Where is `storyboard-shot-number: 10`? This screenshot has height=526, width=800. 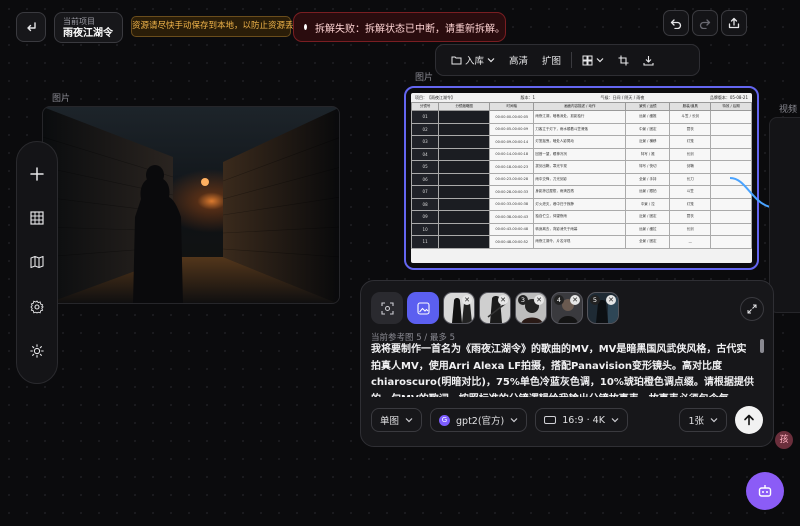
storyboard-shot-number: 10 is located at coordinates (425, 229).